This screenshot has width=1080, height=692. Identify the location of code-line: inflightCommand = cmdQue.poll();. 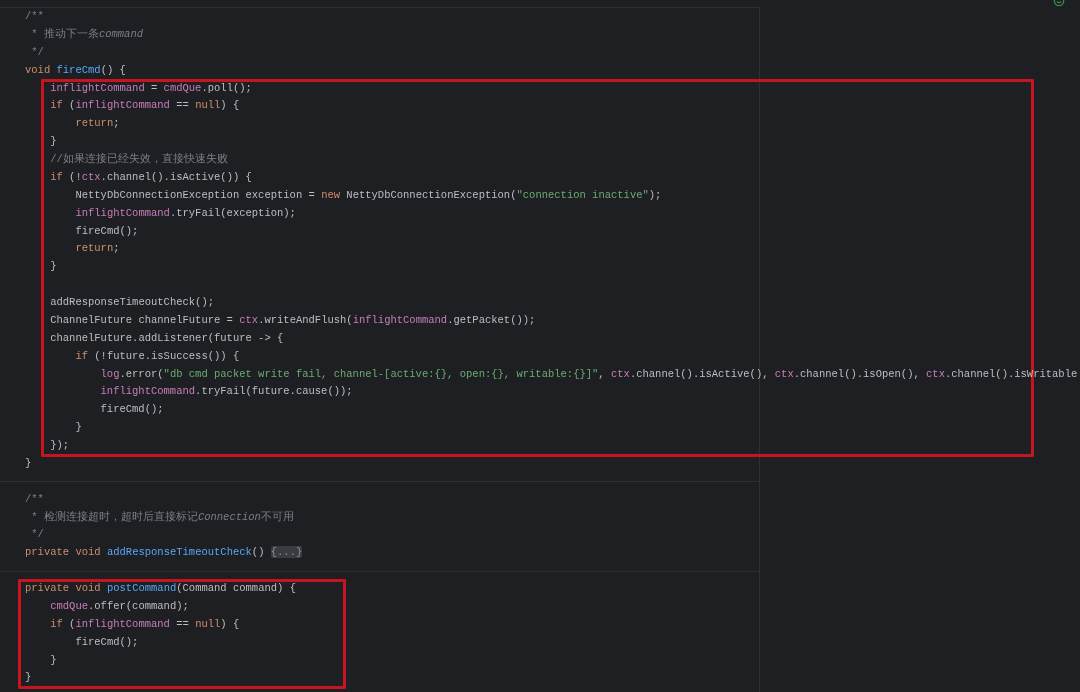
(151, 88).